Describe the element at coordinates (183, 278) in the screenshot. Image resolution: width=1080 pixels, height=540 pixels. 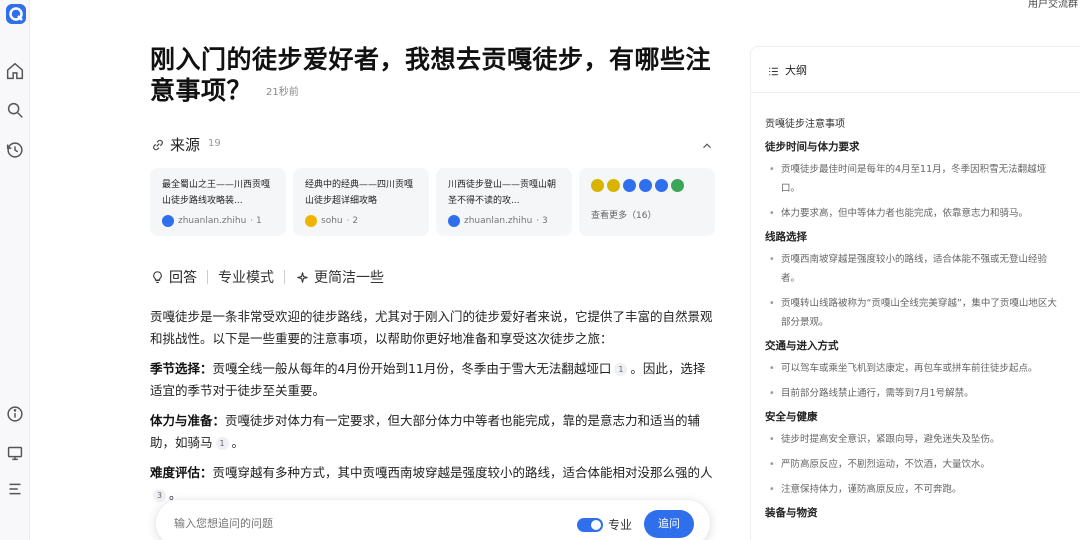
I see `tab-answer-label: 回答` at that location.